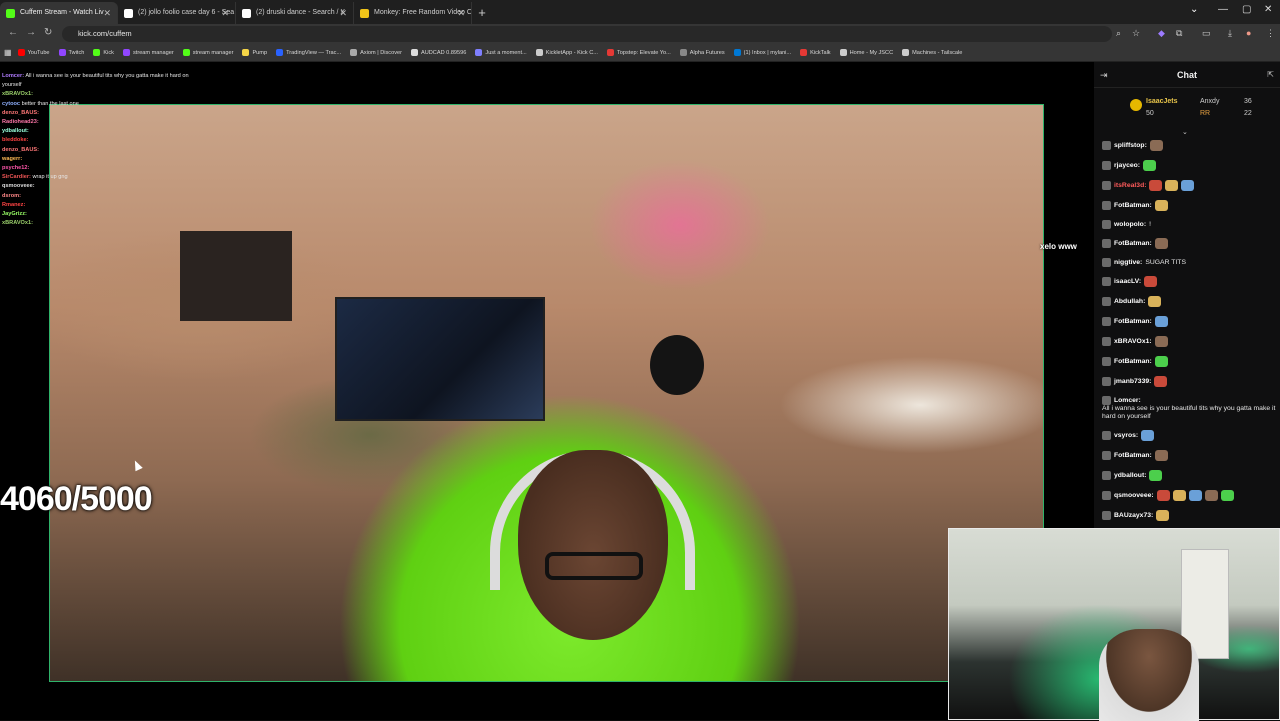 The image size is (1280, 721). Describe the element at coordinates (593, 545) in the screenshot. I see `streamer-face` at that location.